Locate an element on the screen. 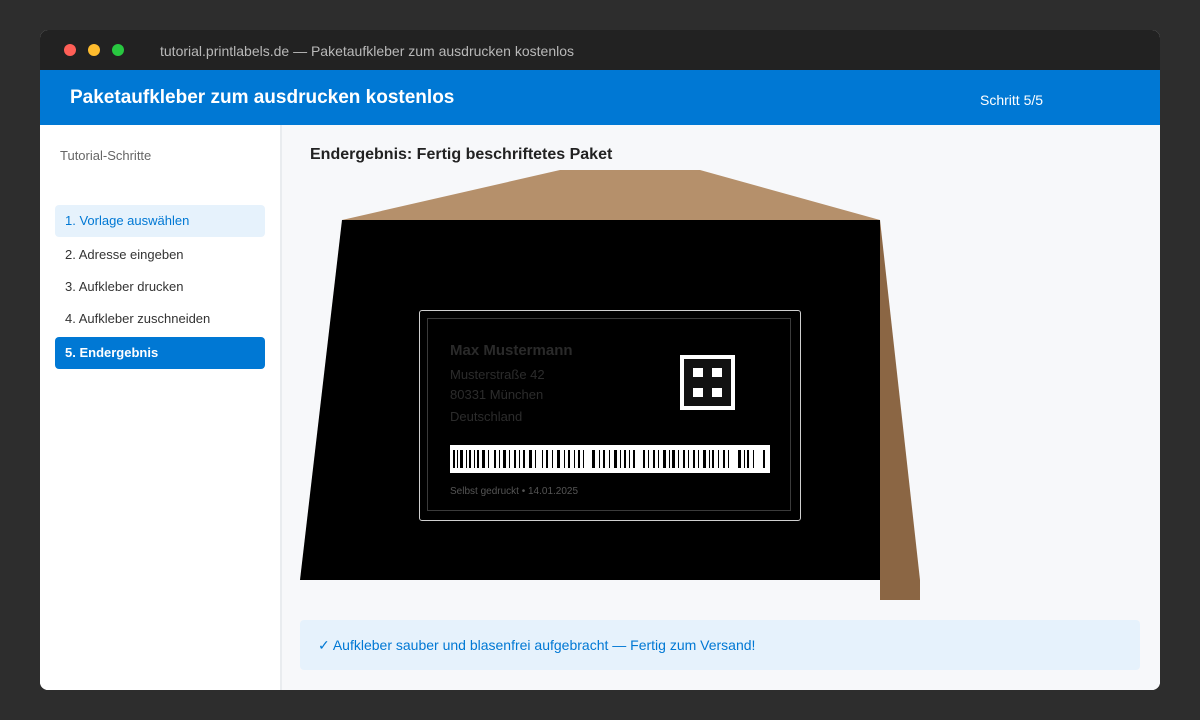 This screenshot has width=1200, height=720. recipient-street: Musterstraße 42 is located at coordinates (497, 374).